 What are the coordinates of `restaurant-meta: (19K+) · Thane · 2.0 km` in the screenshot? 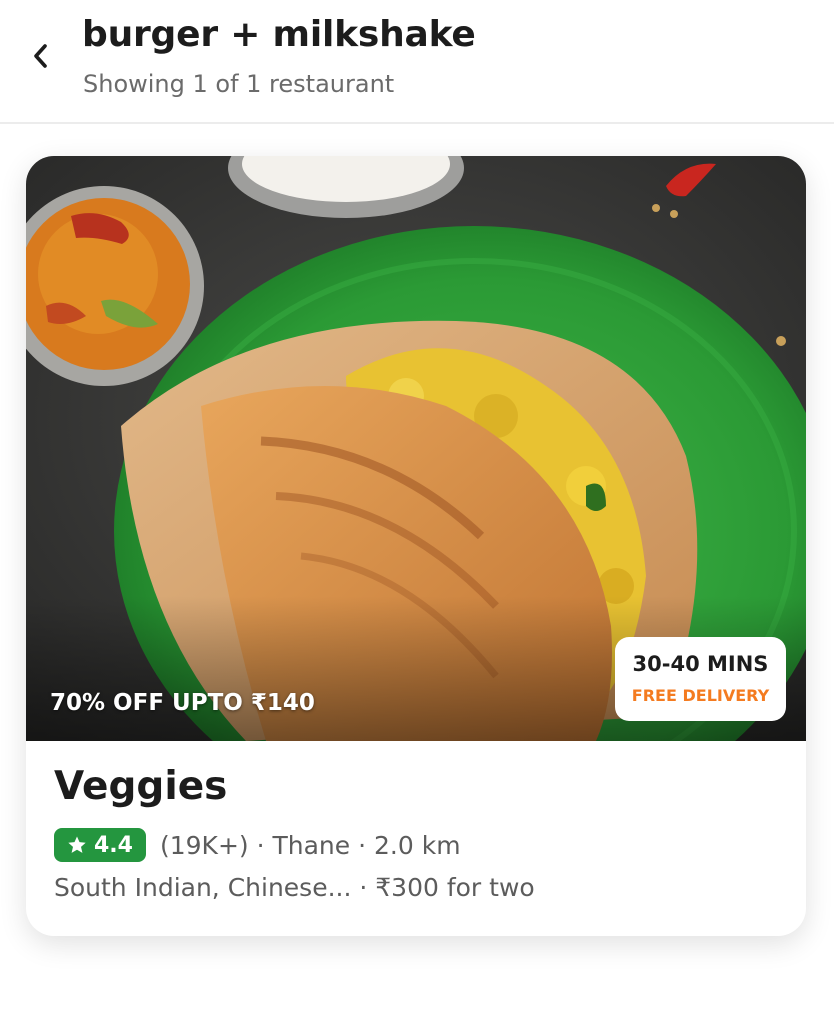 It's located at (310, 845).